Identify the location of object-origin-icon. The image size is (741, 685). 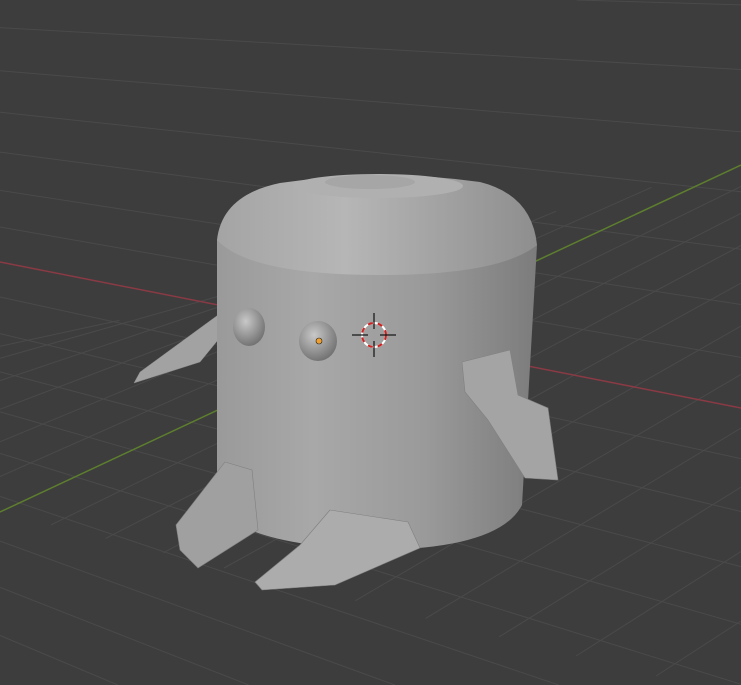
(319, 341).